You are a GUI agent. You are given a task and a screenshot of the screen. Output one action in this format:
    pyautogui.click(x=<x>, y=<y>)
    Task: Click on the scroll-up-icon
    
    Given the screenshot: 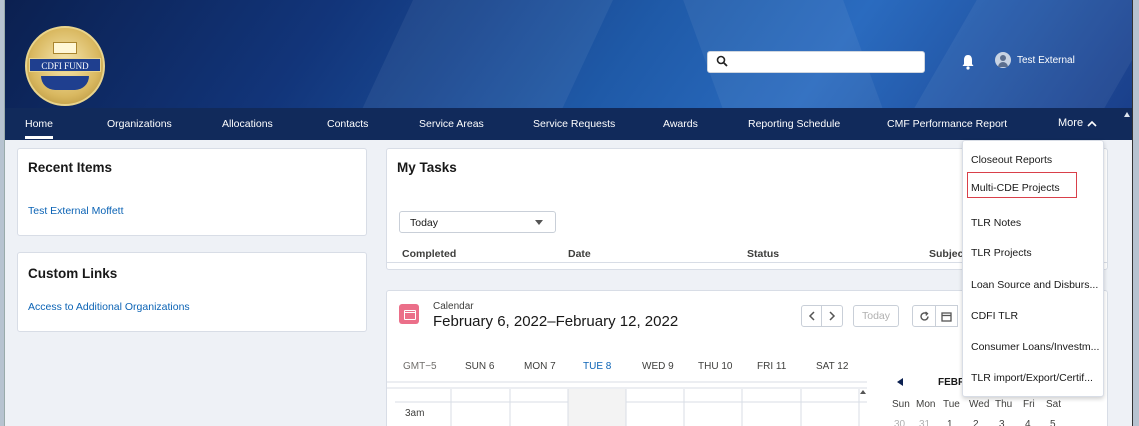 What is the action you would take?
    pyautogui.click(x=1127, y=114)
    